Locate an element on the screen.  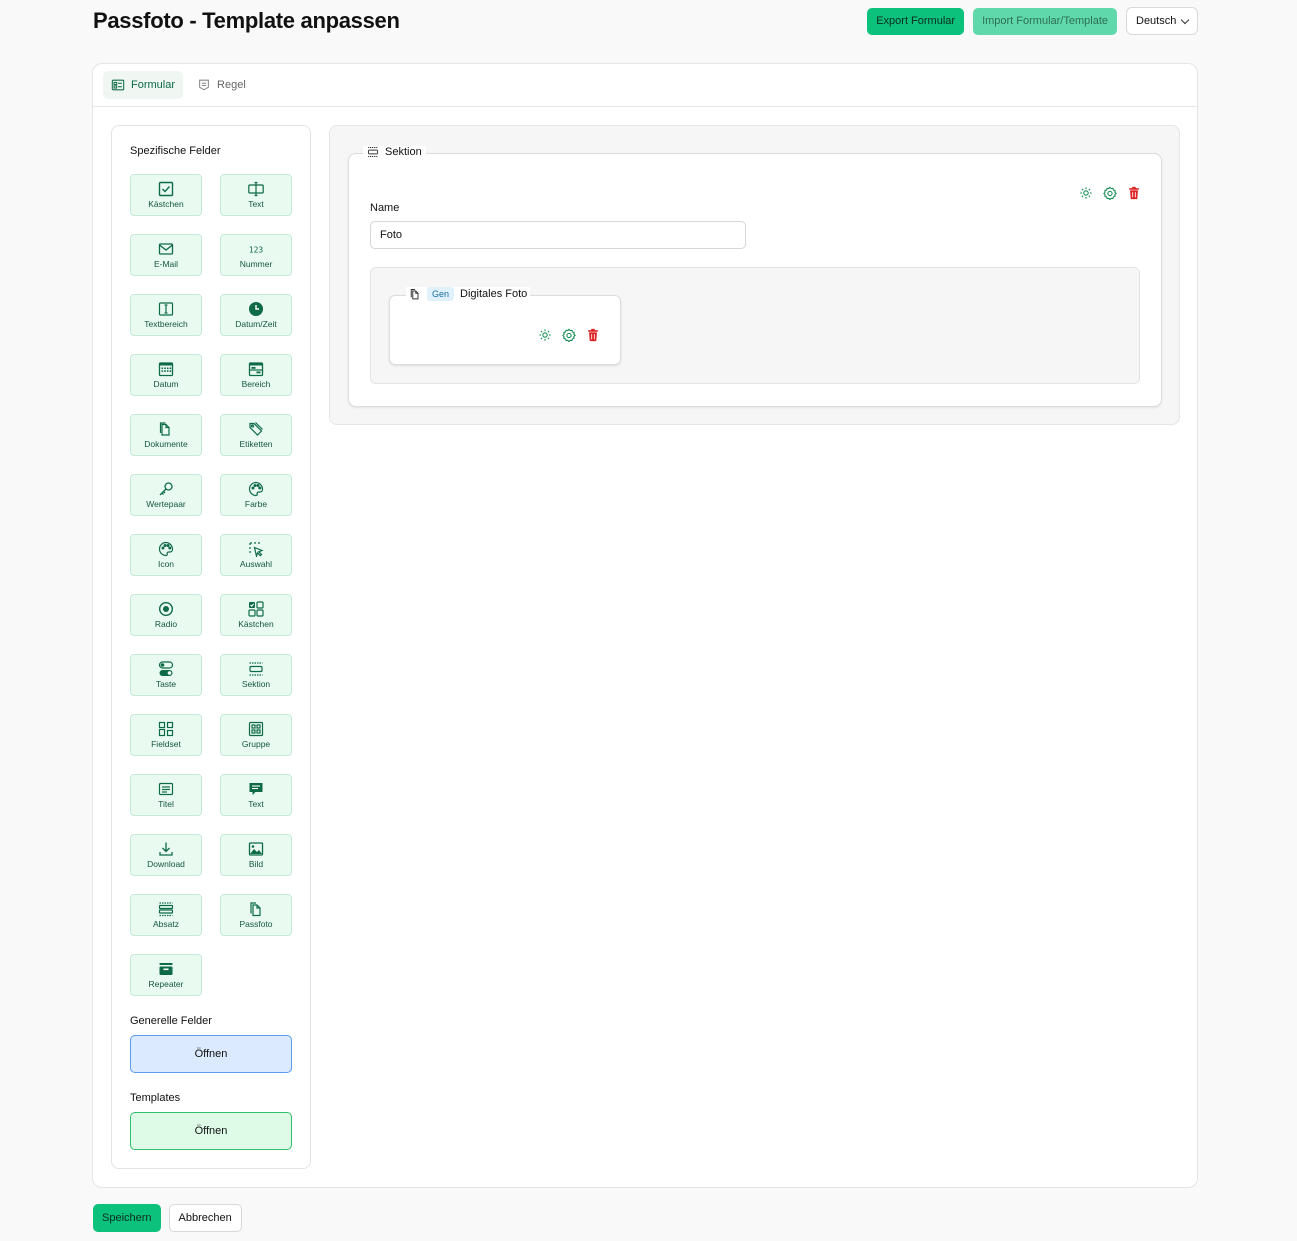
field-label: Absatz is located at coordinates (166, 924).